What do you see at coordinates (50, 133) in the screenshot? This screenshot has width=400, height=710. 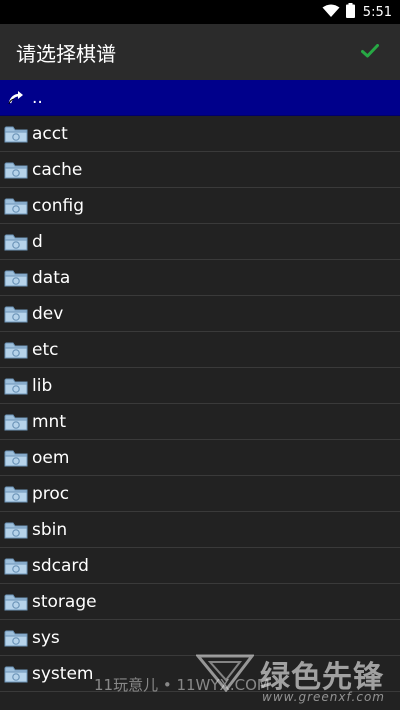 I see `folder-label: acct` at bounding box center [50, 133].